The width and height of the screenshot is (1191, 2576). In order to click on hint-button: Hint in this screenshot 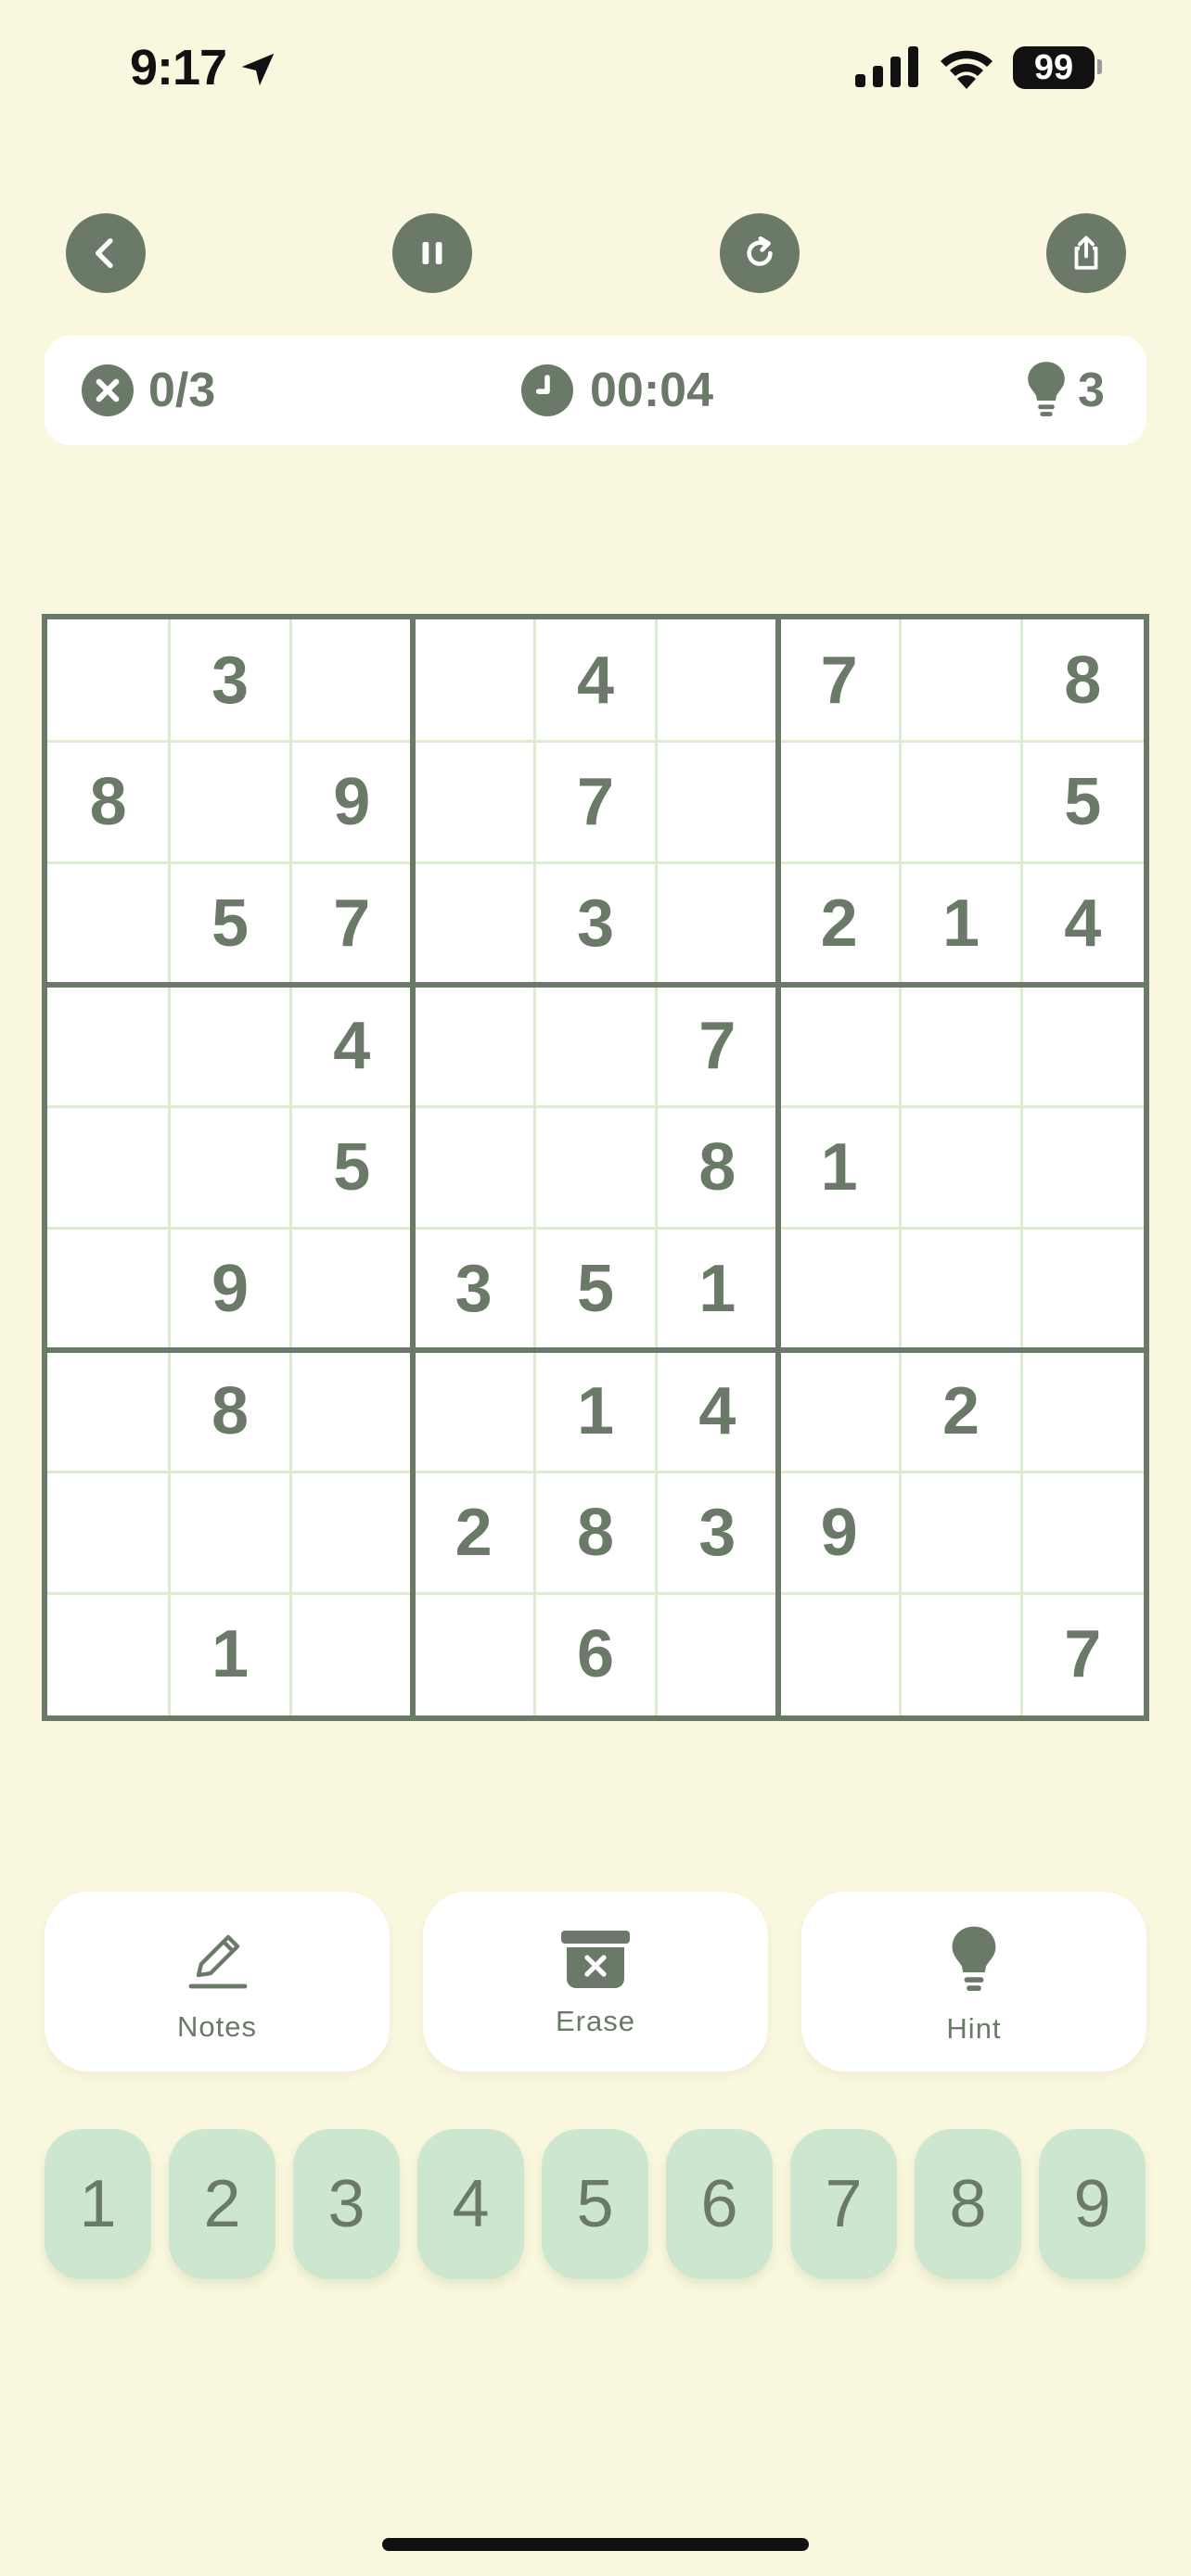, I will do `click(973, 1982)`.